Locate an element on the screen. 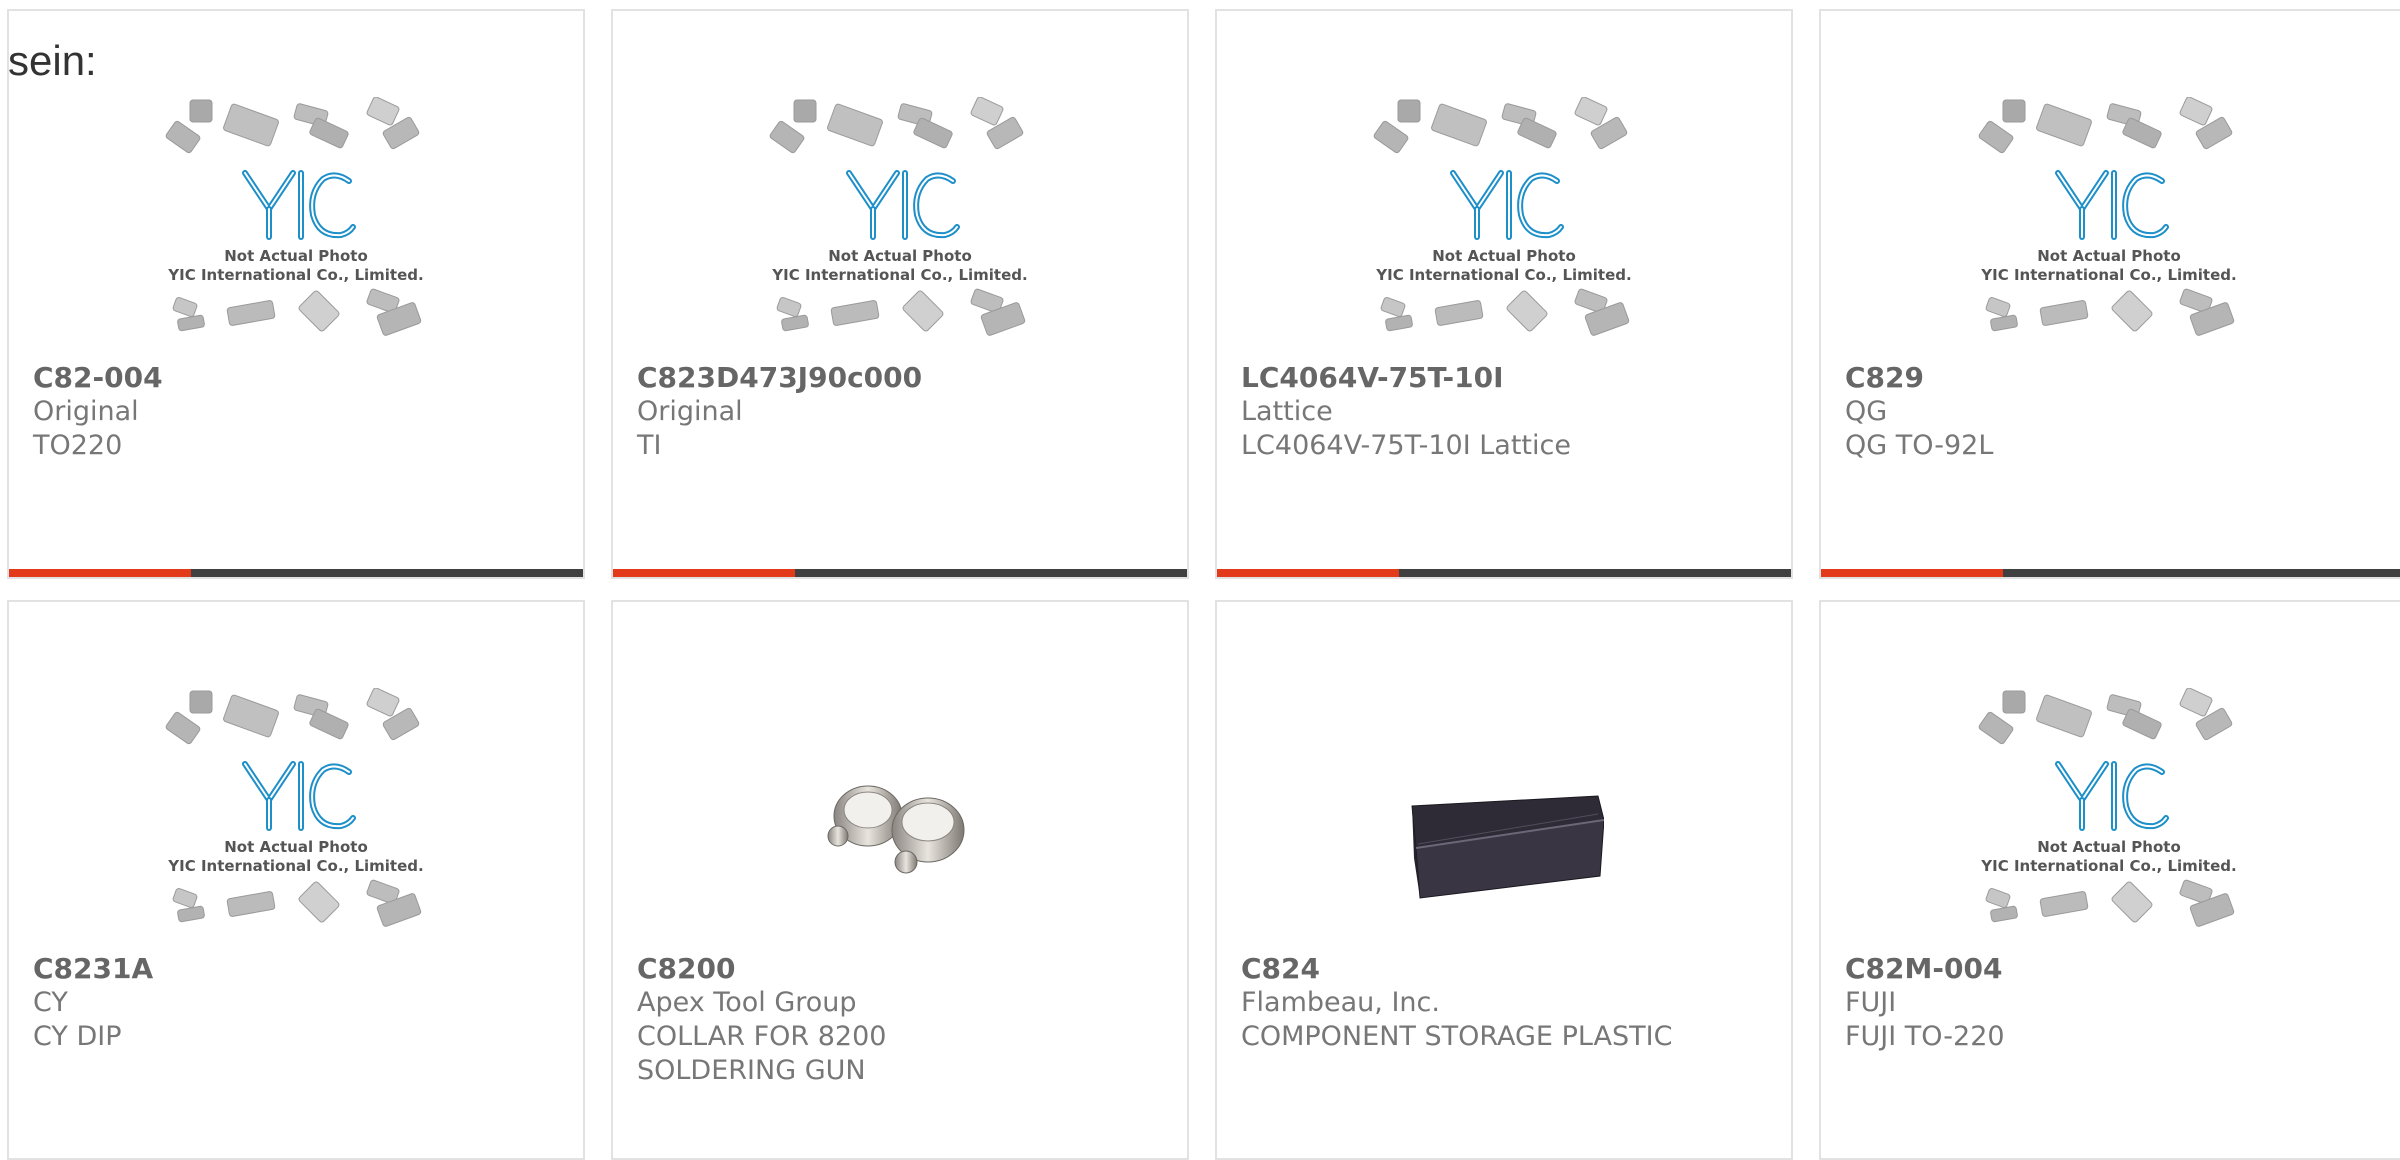 This screenshot has height=1160, width=2400. description: TI is located at coordinates (649, 445).